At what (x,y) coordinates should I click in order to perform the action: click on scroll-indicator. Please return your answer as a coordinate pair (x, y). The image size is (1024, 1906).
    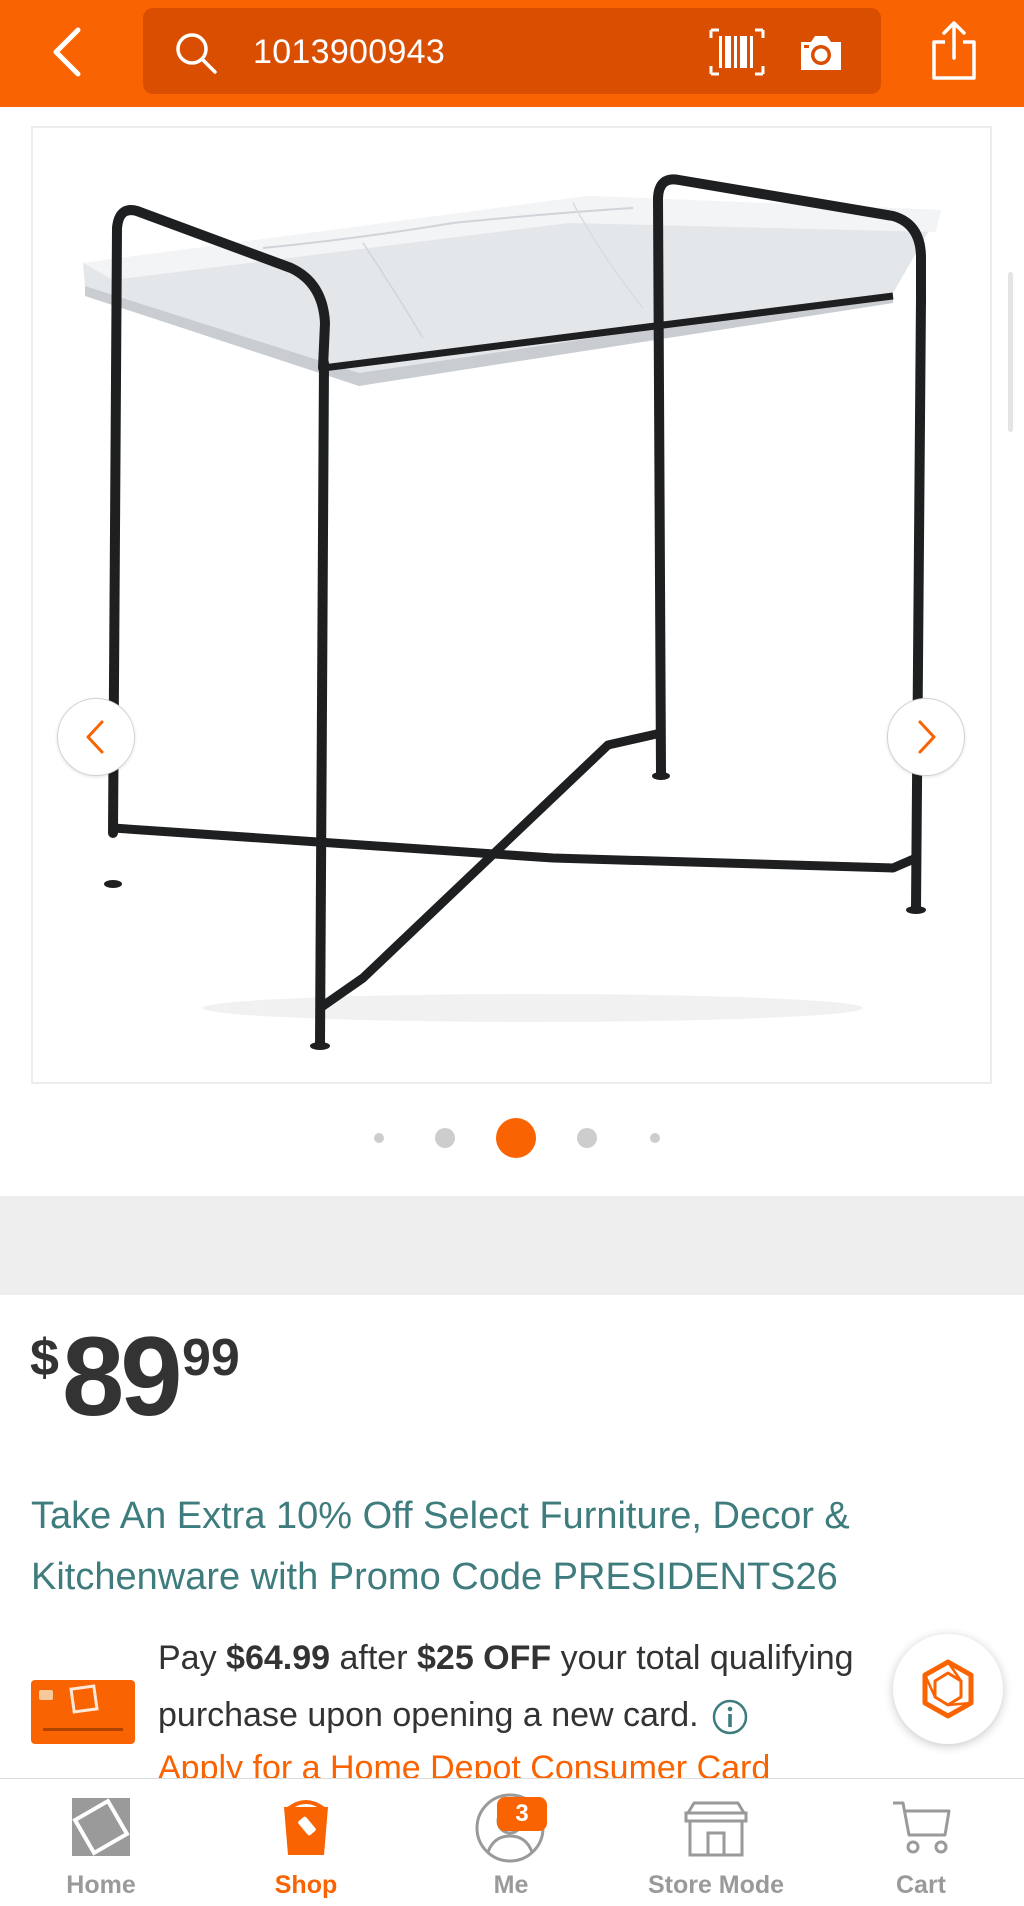
    Looking at the image, I should click on (1010, 352).